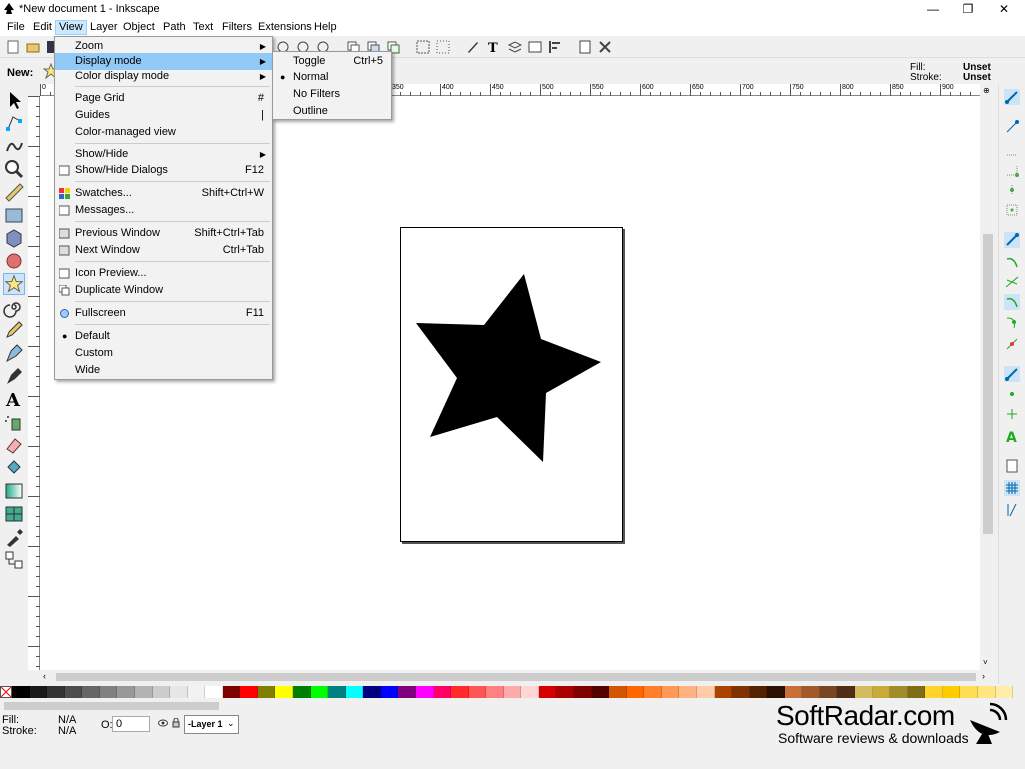 This screenshot has height=769, width=1025. I want to click on snap-line-midpoints-icon, so click(1012, 344).